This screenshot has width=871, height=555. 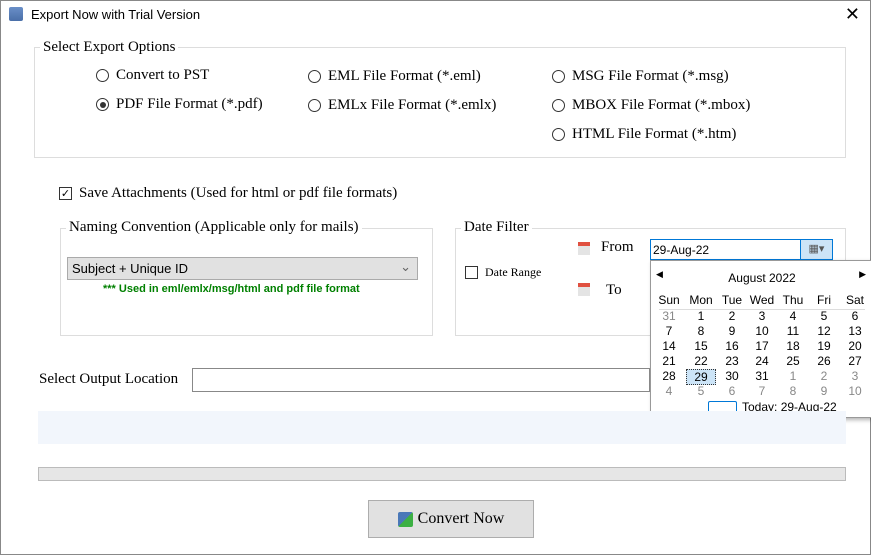 I want to click on save-disk-icon, so click(x=405, y=519).